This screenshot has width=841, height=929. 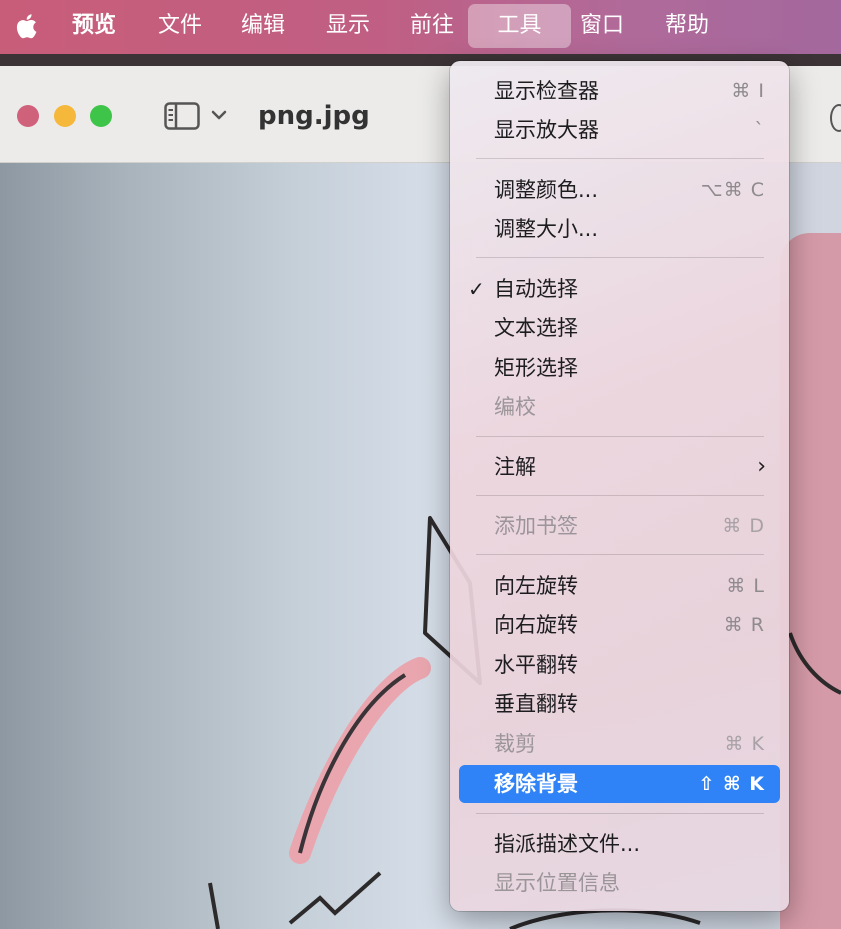 What do you see at coordinates (180, 28) in the screenshot?
I see `menu-file: 文件` at bounding box center [180, 28].